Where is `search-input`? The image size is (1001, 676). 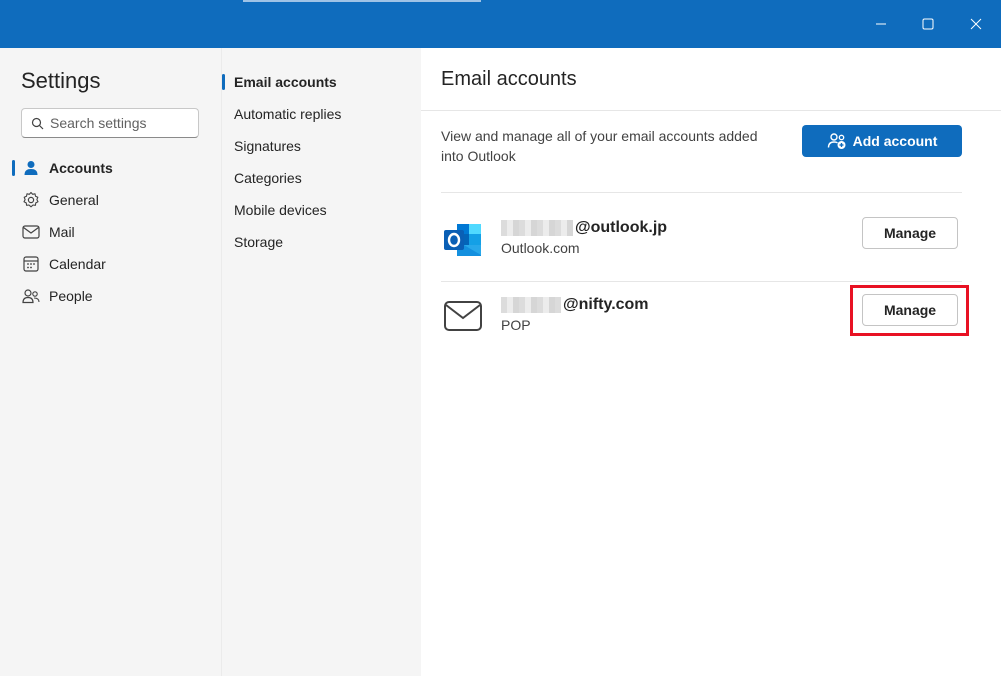 search-input is located at coordinates (120, 123).